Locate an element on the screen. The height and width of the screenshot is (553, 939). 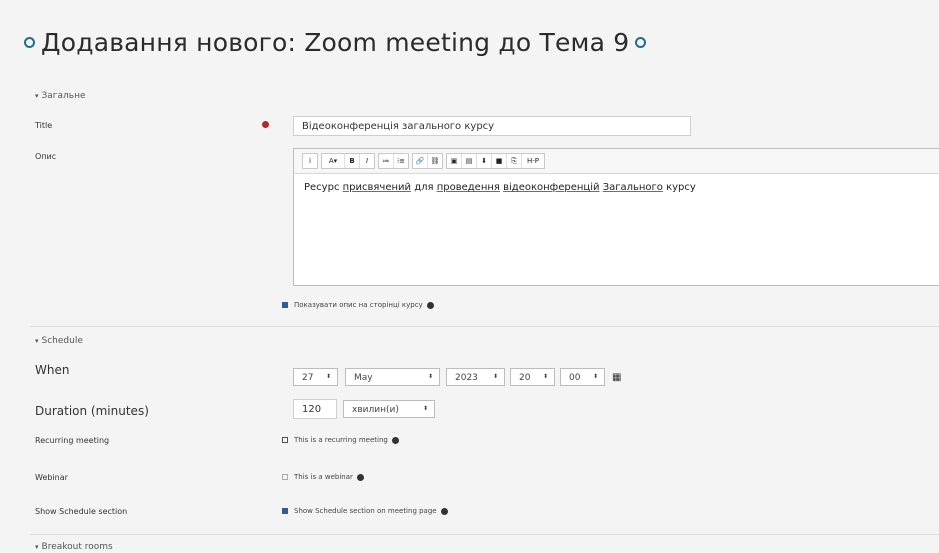
webinar-checkbox is located at coordinates (285, 477).